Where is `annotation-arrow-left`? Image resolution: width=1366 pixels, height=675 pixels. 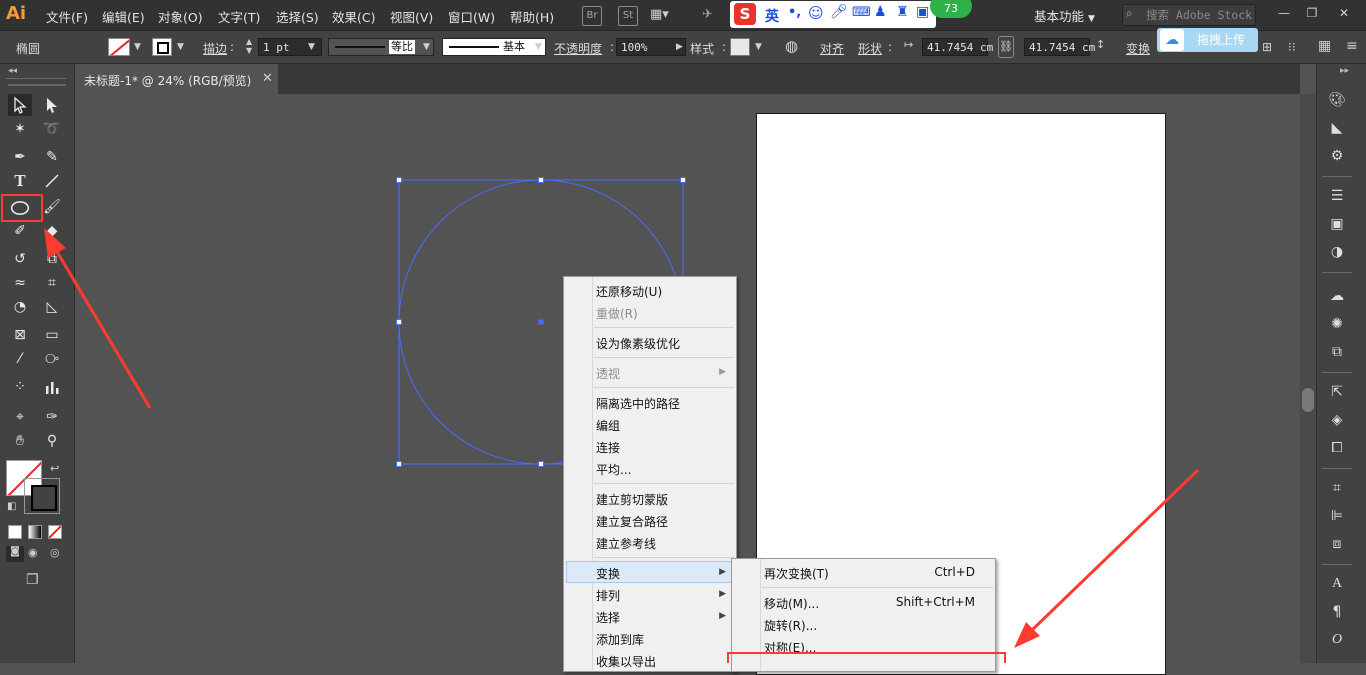
annotation-arrow-left is located at coordinates (98, 318).